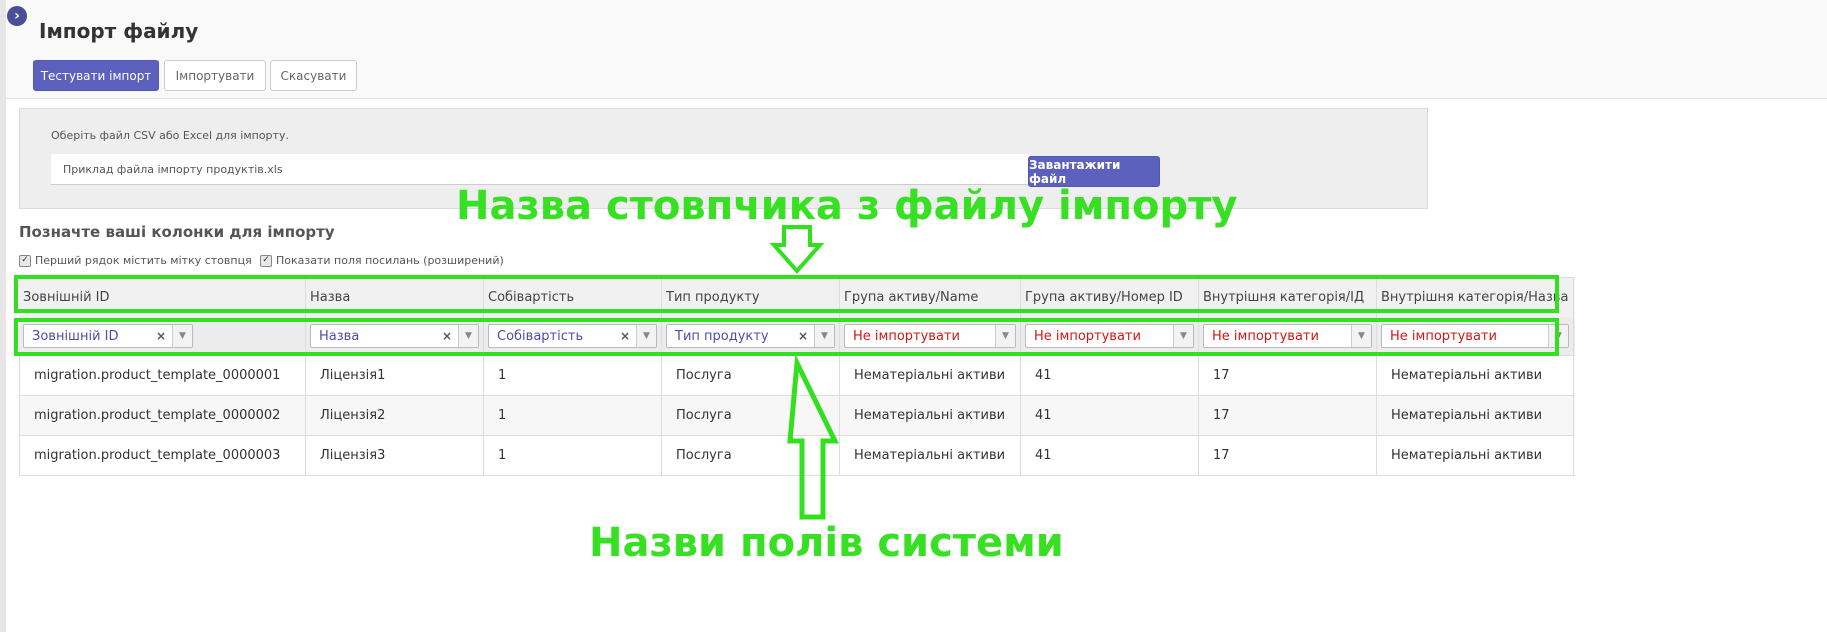  Describe the element at coordinates (797, 250) in the screenshot. I see `down-arrow-icon` at that location.